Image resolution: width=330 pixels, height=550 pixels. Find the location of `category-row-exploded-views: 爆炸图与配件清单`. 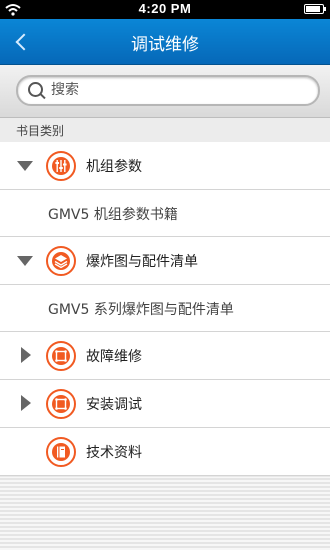

category-row-exploded-views: 爆炸图与配件清单 is located at coordinates (165, 261).